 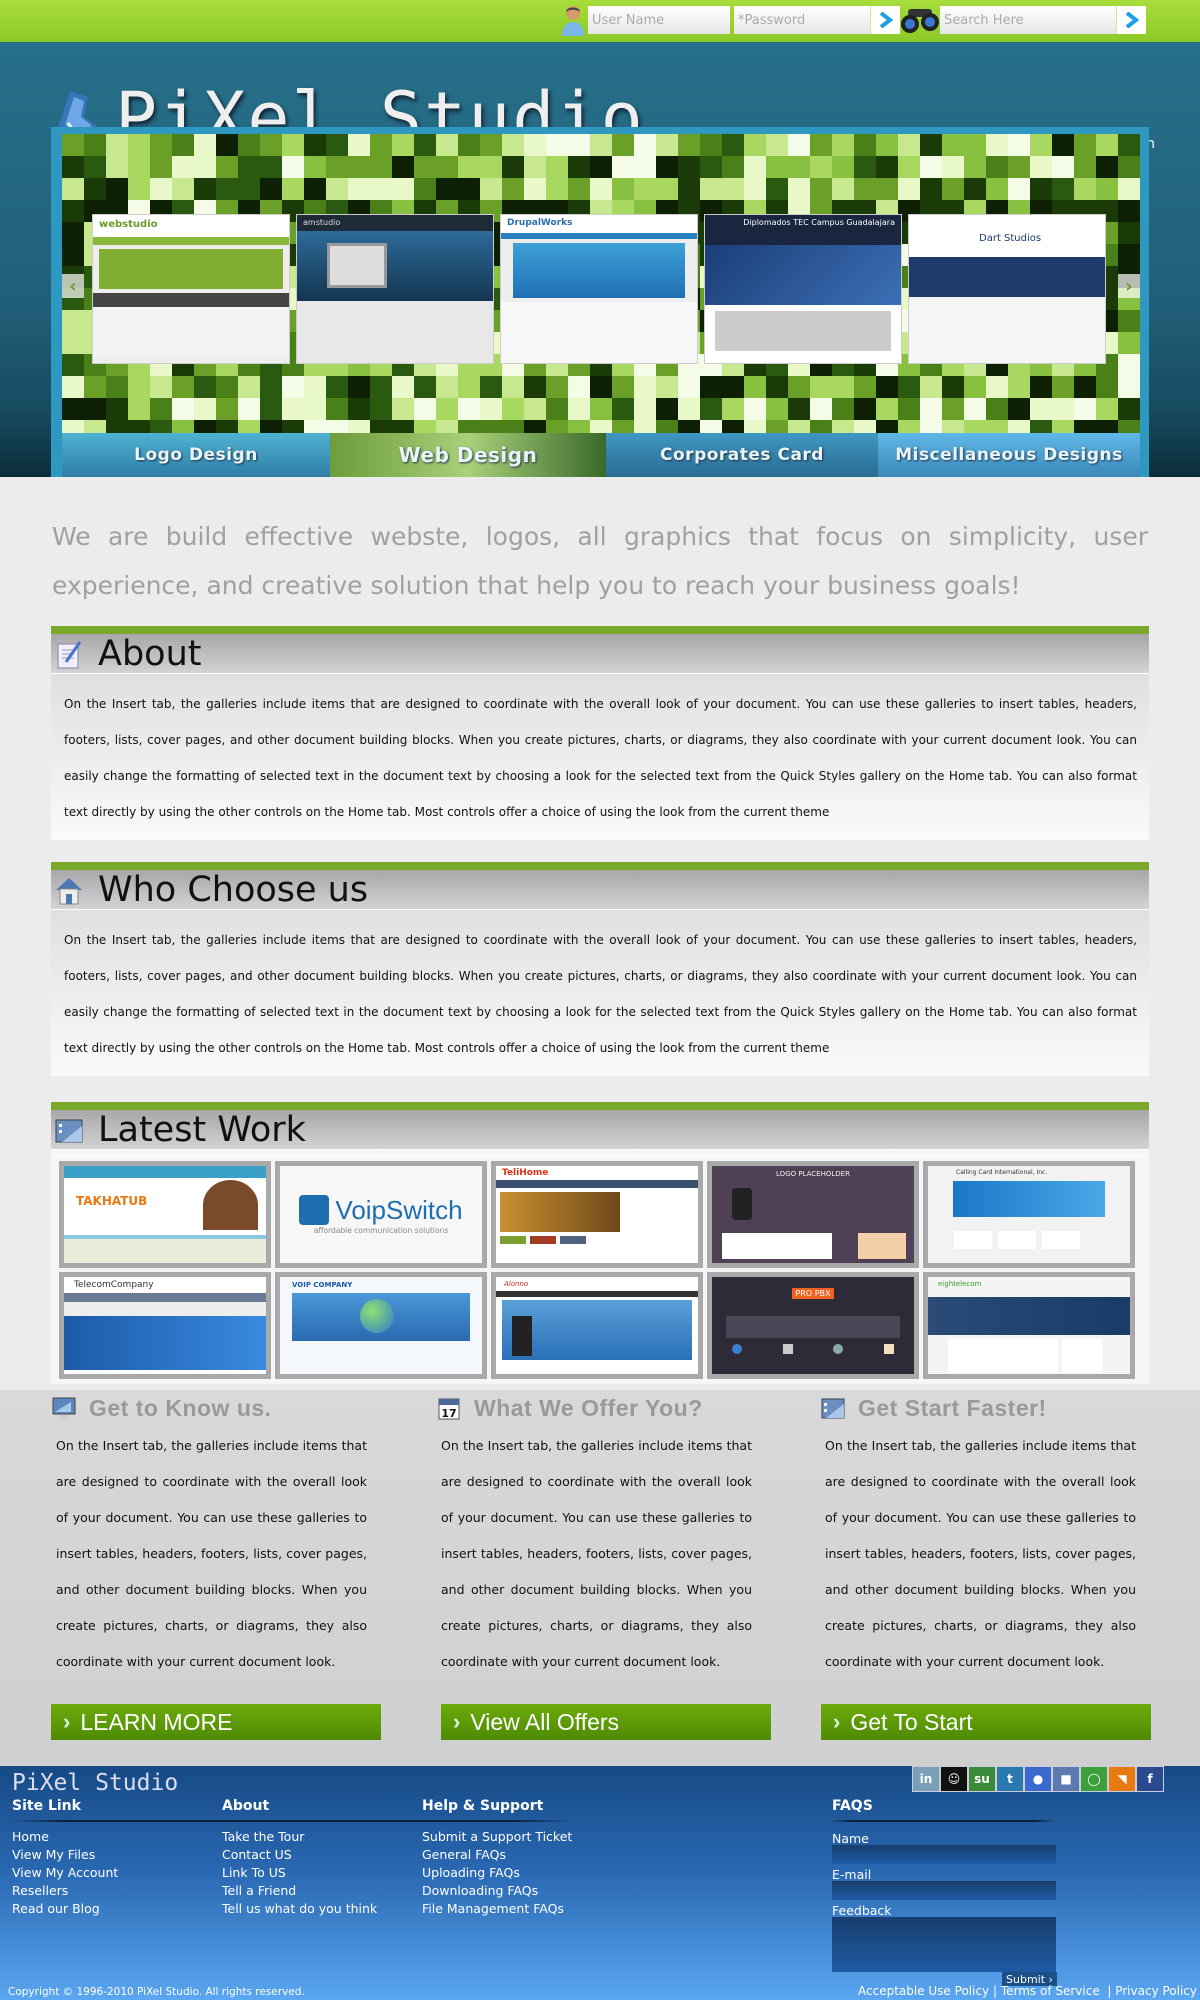 What do you see at coordinates (497, 1909) in the screenshot?
I see `footer-help-link: File Management FAQs` at bounding box center [497, 1909].